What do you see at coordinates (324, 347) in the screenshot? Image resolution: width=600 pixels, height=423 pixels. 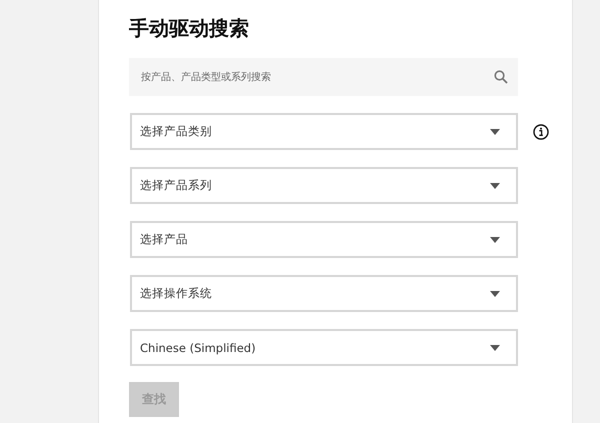 I see `dropdown-select: Chinese (Simplified)` at bounding box center [324, 347].